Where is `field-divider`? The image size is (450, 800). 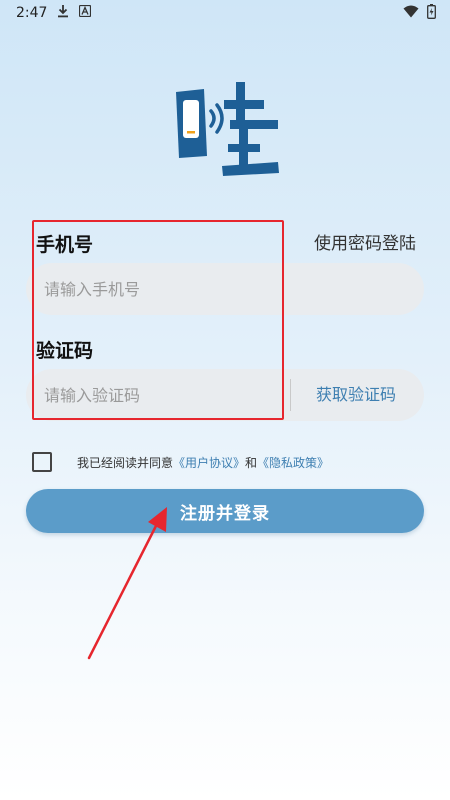
field-divider is located at coordinates (290, 395).